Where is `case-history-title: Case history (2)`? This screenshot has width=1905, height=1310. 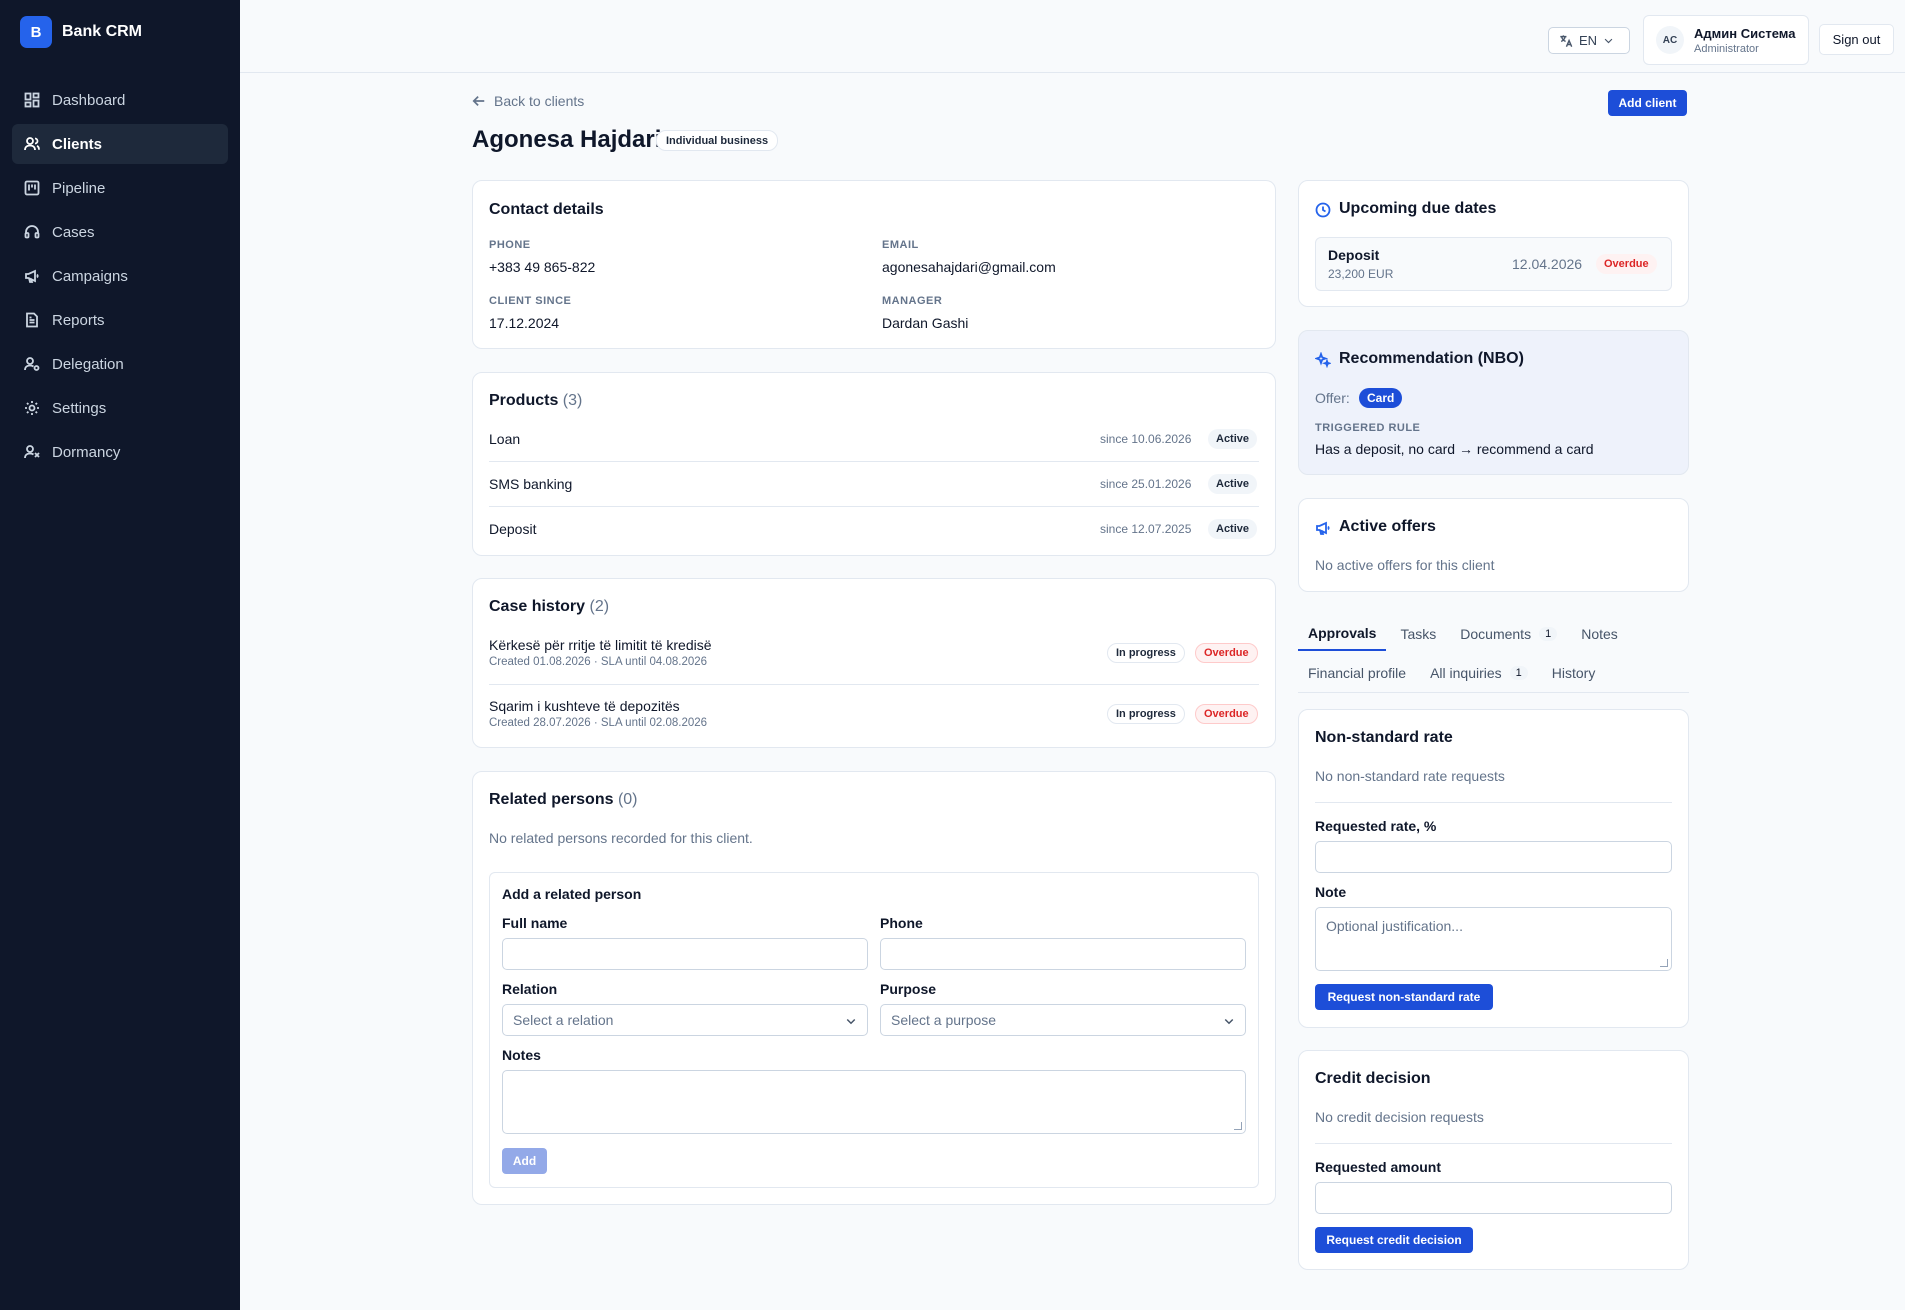 case-history-title: Case history (2) is located at coordinates (549, 607).